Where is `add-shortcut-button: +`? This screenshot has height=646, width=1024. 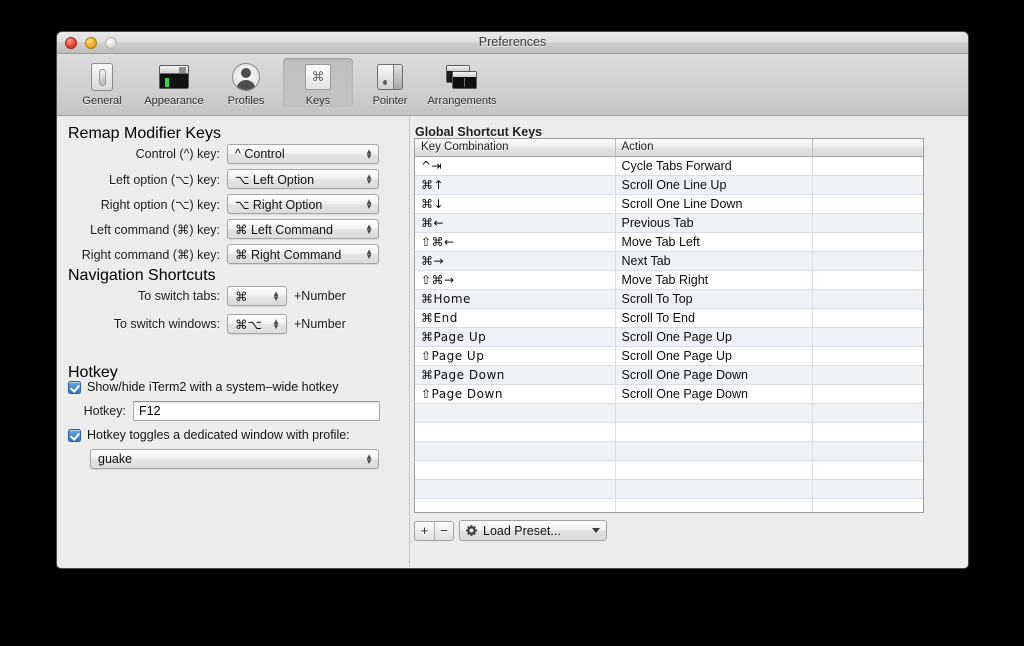
add-shortcut-button: + is located at coordinates (424, 531).